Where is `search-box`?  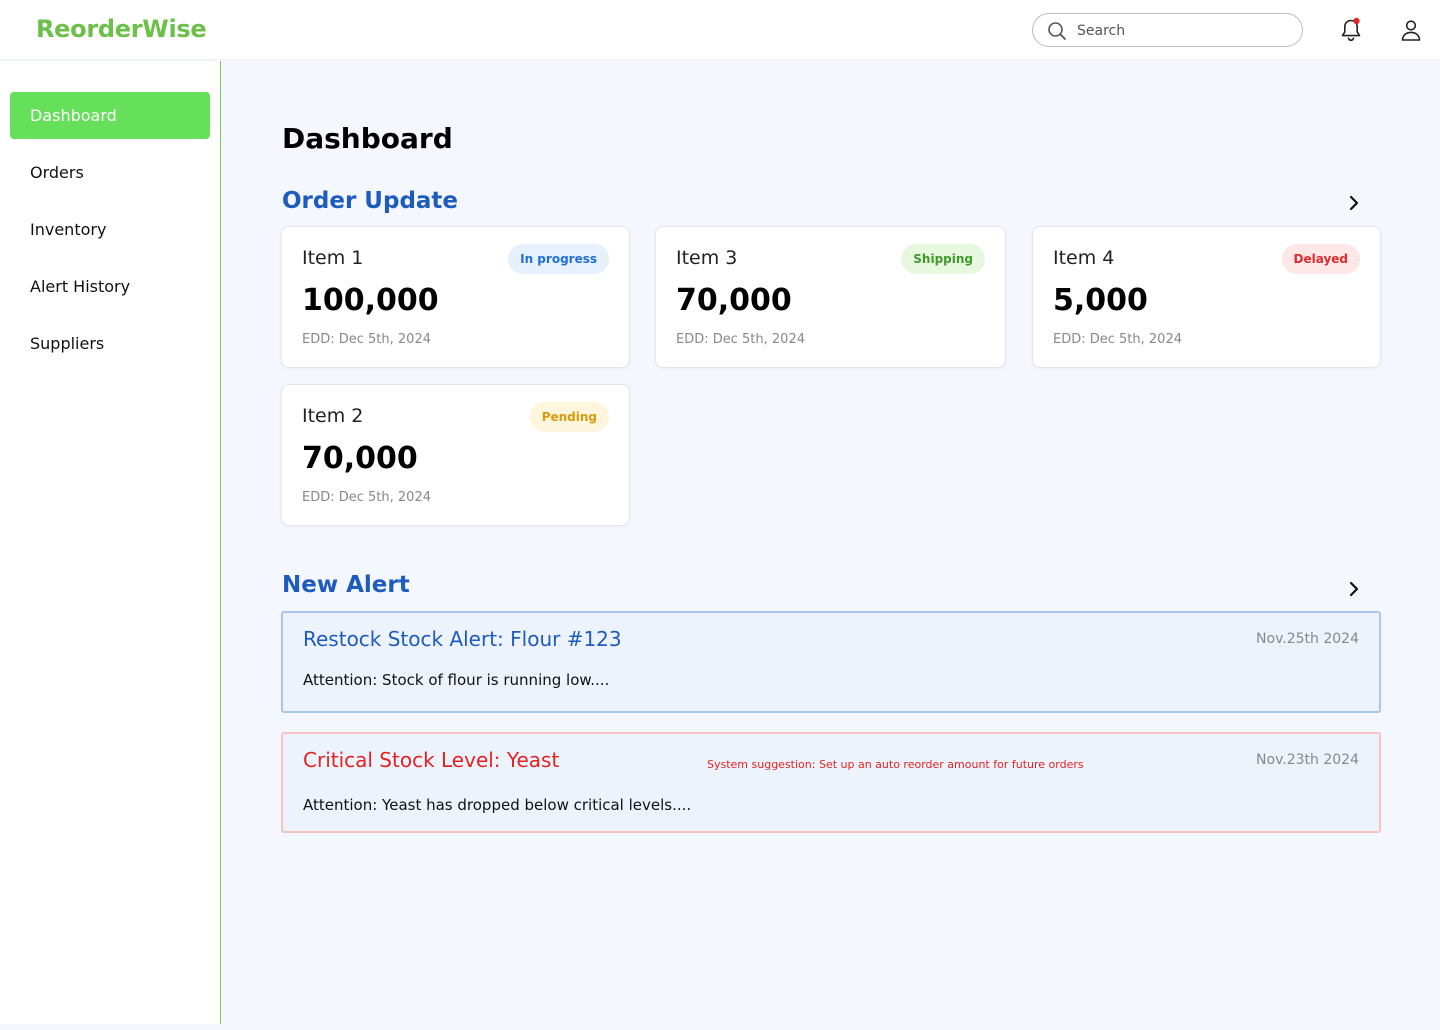 search-box is located at coordinates (1167, 30).